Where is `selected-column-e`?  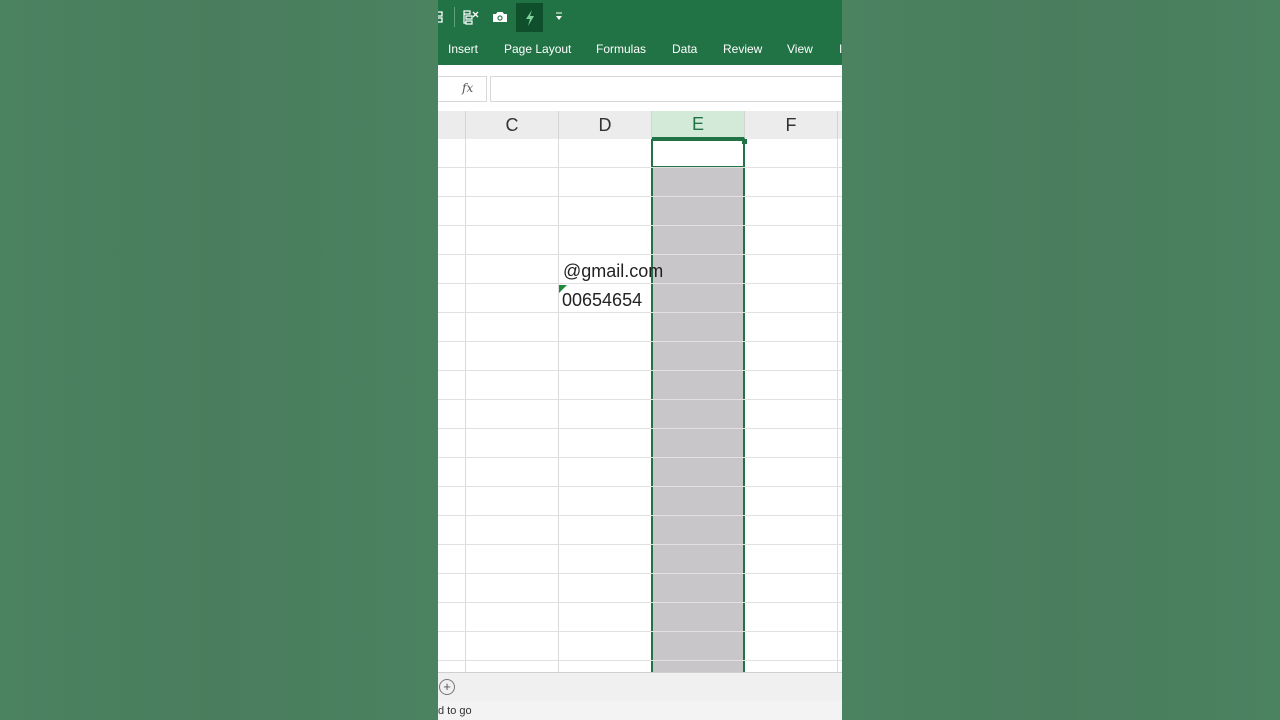
selected-column-e is located at coordinates (698, 405).